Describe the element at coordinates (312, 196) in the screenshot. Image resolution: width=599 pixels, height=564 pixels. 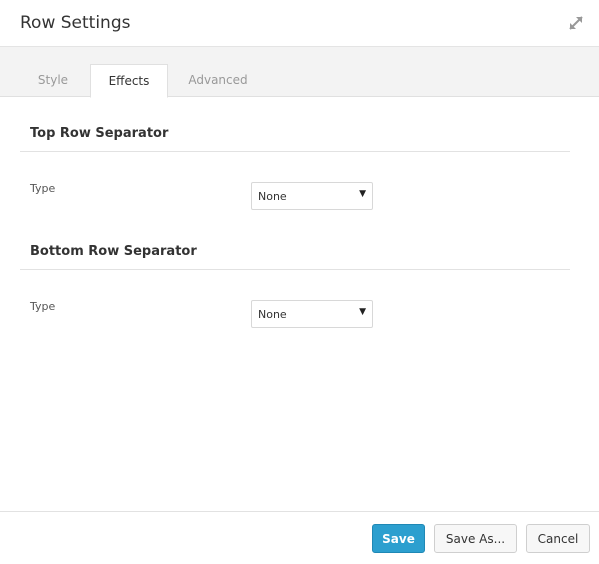
I see `top-separator-type-select: None ▼` at that location.